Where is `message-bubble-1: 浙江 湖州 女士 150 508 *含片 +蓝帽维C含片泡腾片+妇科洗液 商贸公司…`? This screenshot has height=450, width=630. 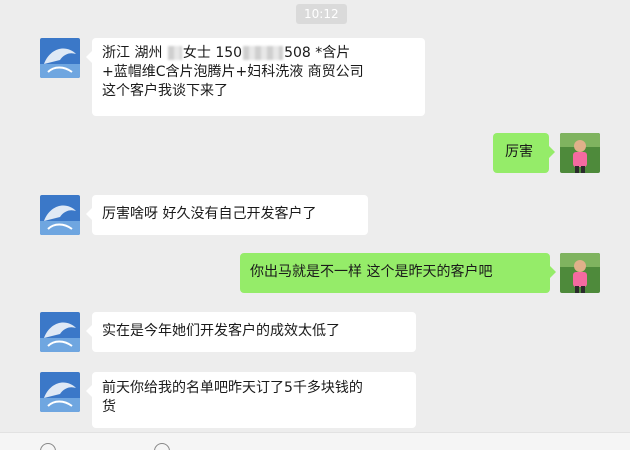 message-bubble-1: 浙江 湖州 女士 150 508 *含片 +蓝帽维C含片泡腾片+妇科洗液 商贸公司… is located at coordinates (255, 77).